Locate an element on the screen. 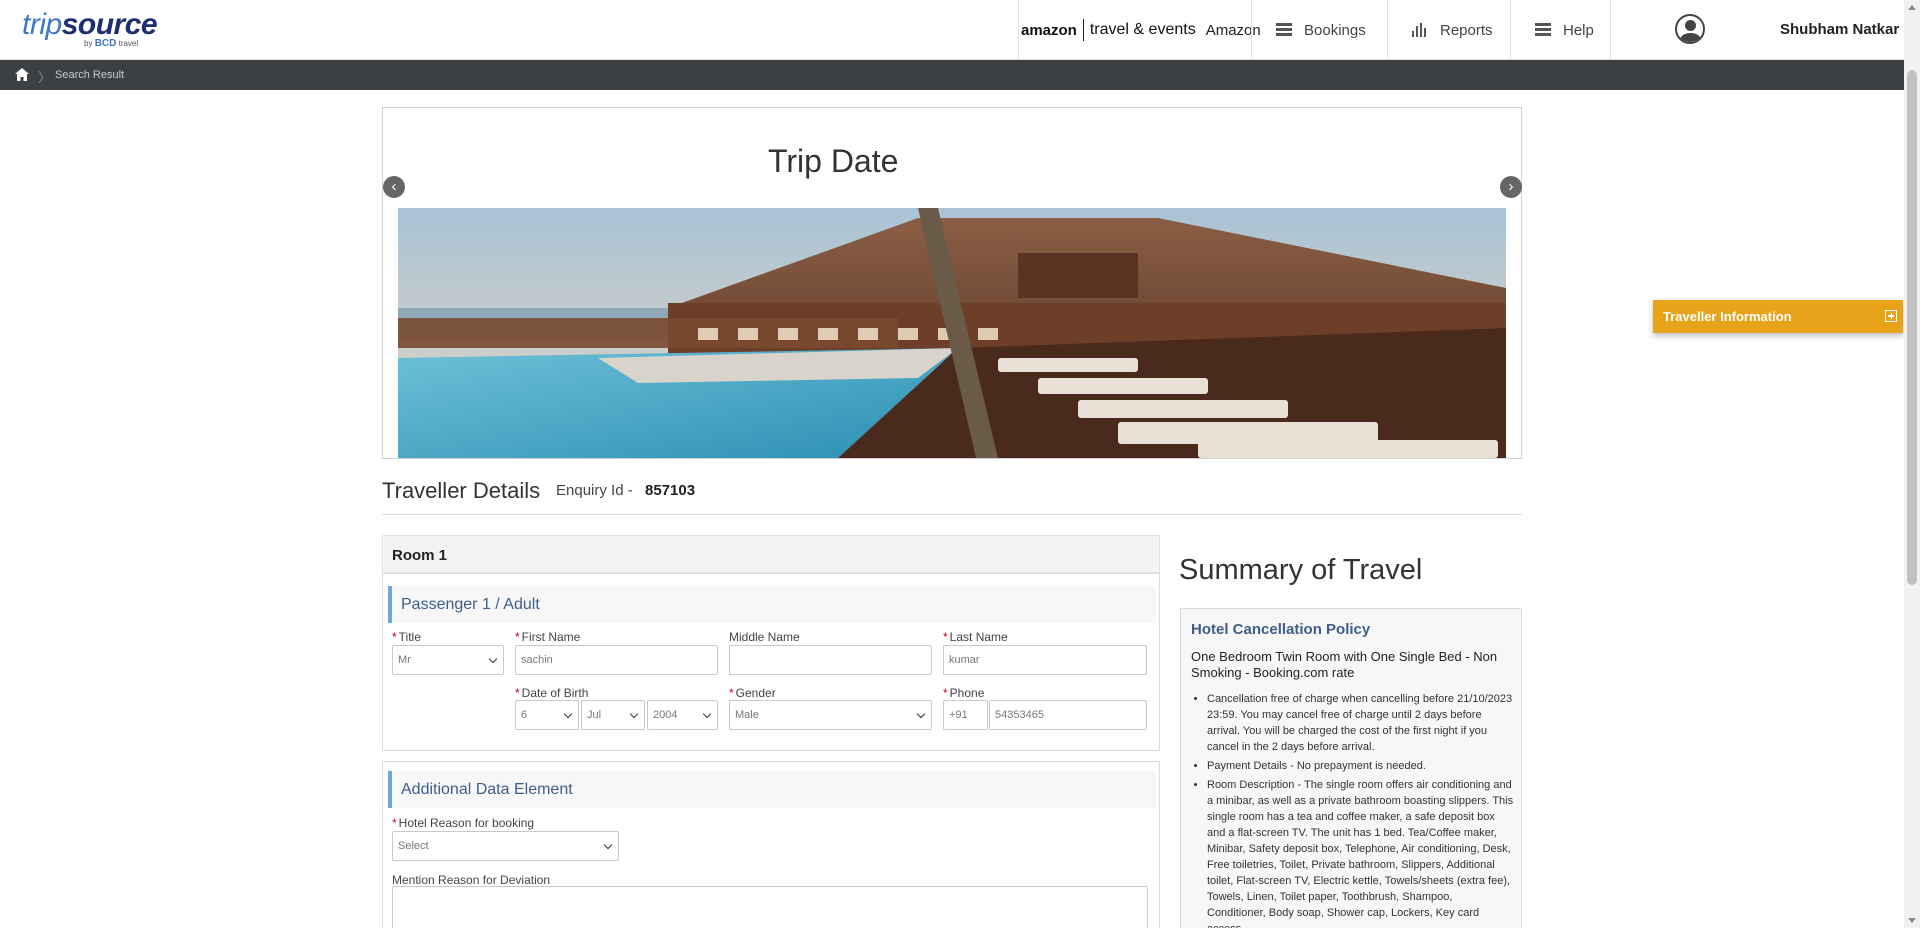 This screenshot has height=928, width=1920. traveller-information-label: Traveller Information is located at coordinates (1727, 316).